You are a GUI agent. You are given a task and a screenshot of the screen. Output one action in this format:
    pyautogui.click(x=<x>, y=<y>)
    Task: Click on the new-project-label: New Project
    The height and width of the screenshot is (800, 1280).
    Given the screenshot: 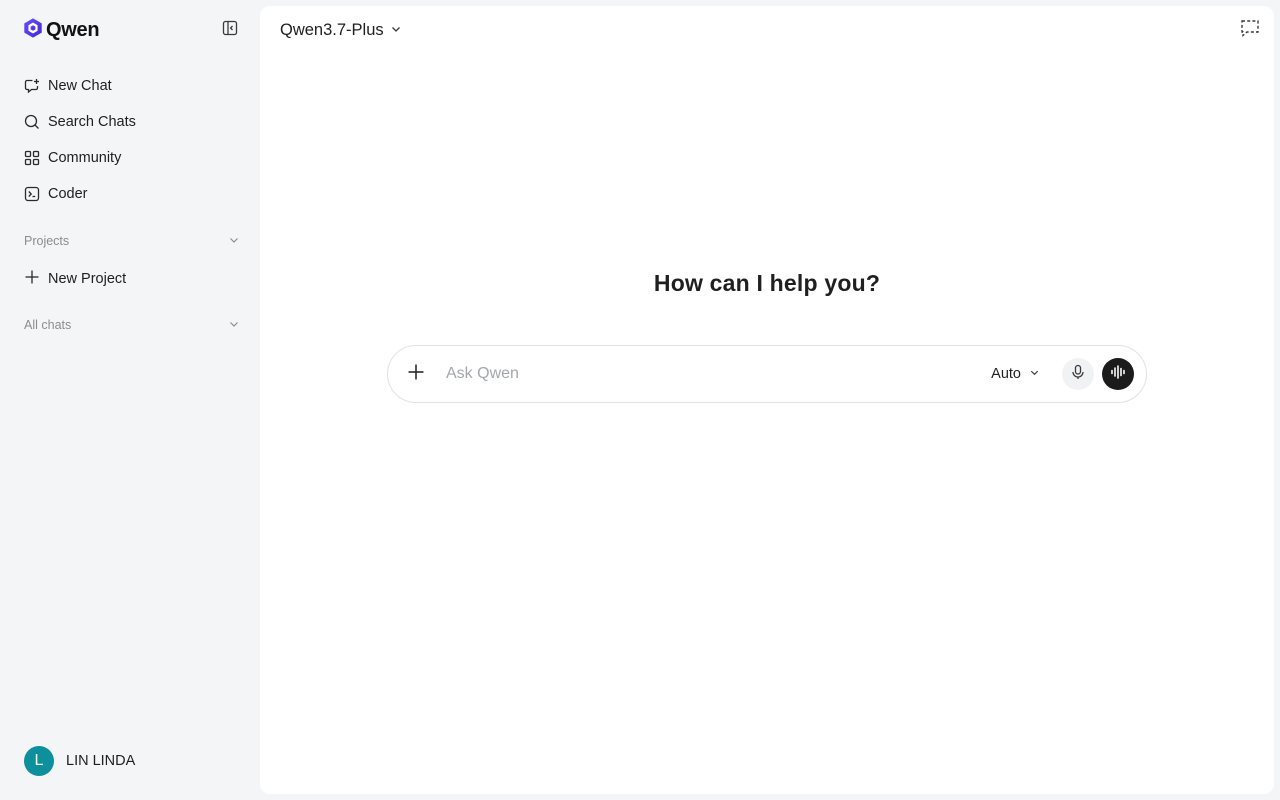 What is the action you would take?
    pyautogui.click(x=87, y=279)
    